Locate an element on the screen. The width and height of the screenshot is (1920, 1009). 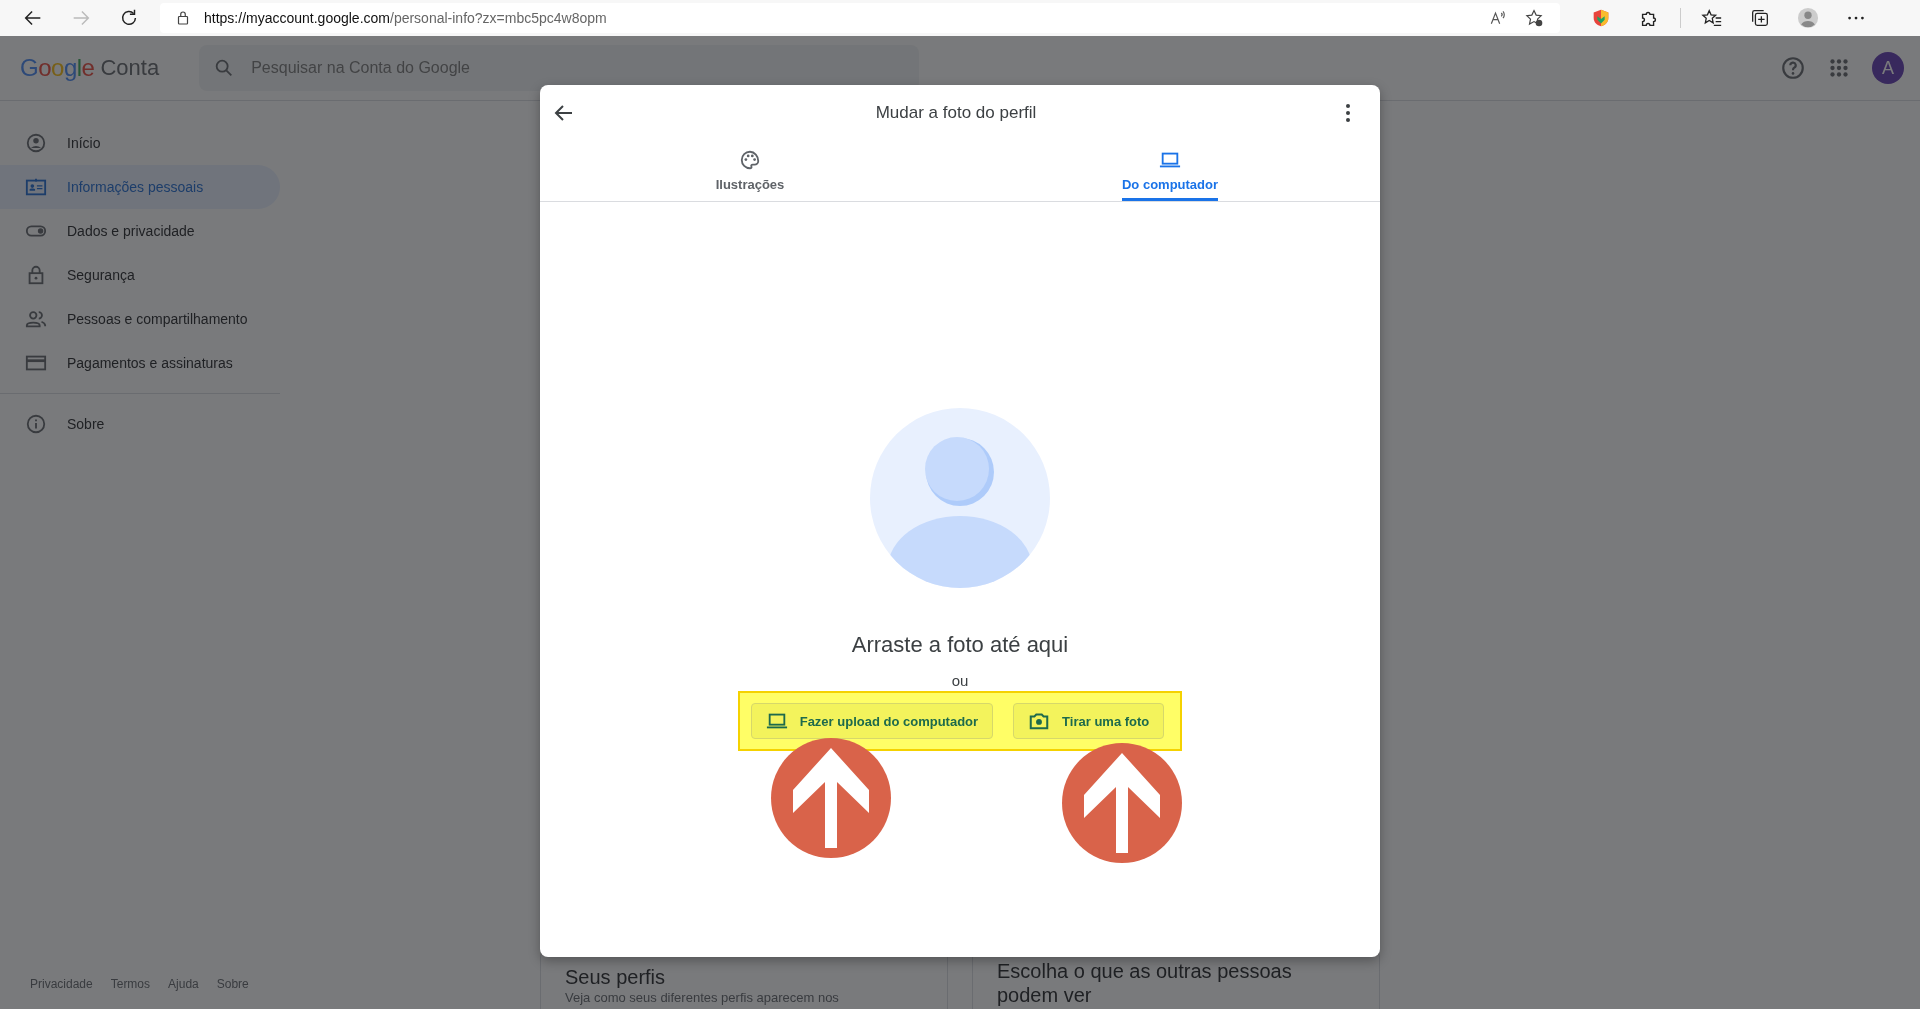
account-avatar: A is located at coordinates (1888, 68).